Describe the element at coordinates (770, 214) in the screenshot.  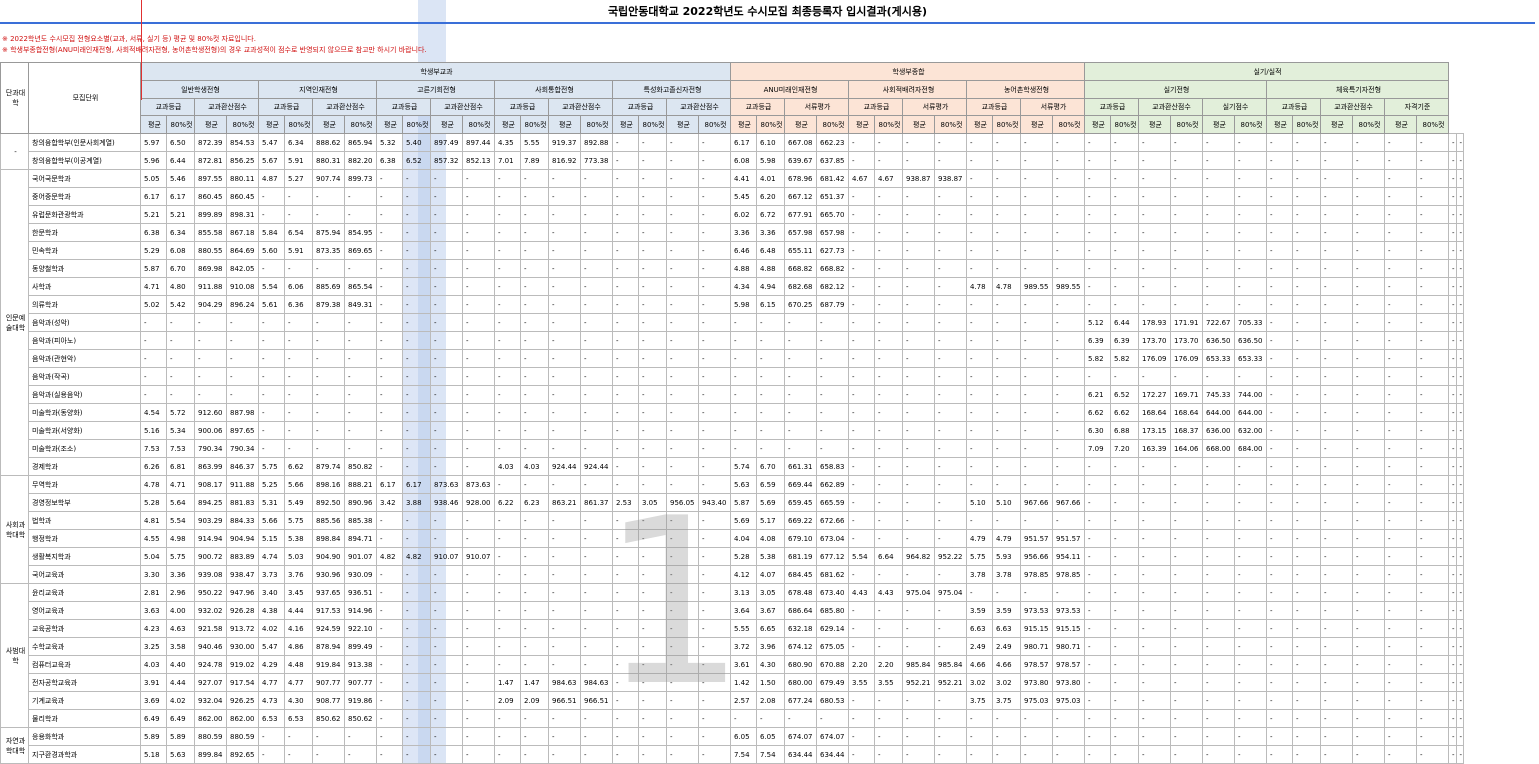
I see `value-cell: 6.72` at that location.